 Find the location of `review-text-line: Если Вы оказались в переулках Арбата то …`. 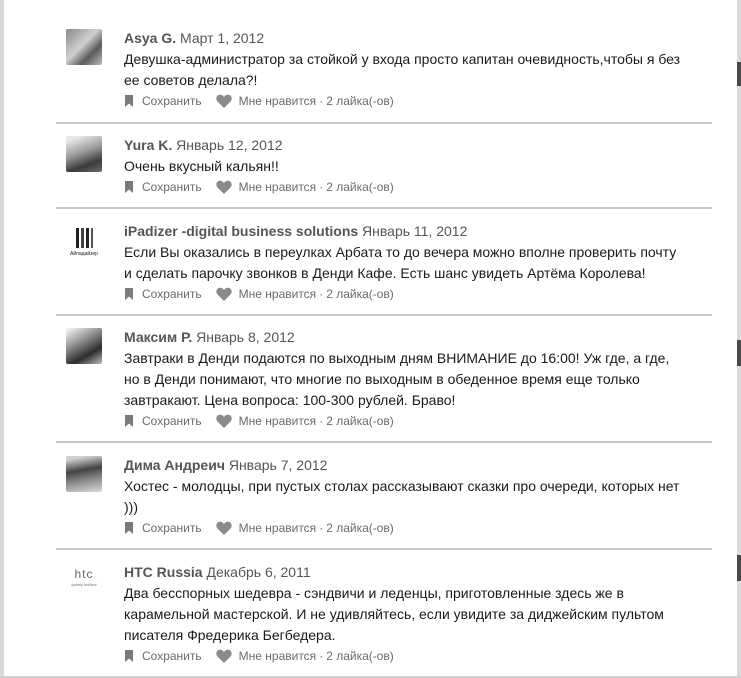

review-text-line: Если Вы оказались в переулках Арбата то … is located at coordinates (400, 252).